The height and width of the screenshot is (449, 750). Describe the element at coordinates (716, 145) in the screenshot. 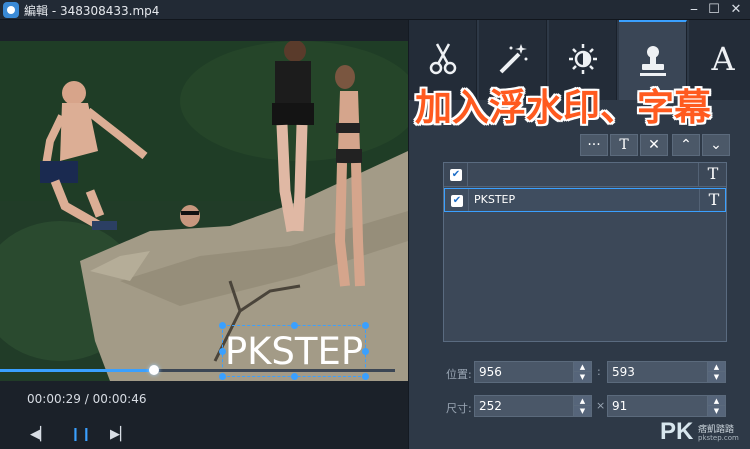

I see `move-down-button: ⌄` at that location.